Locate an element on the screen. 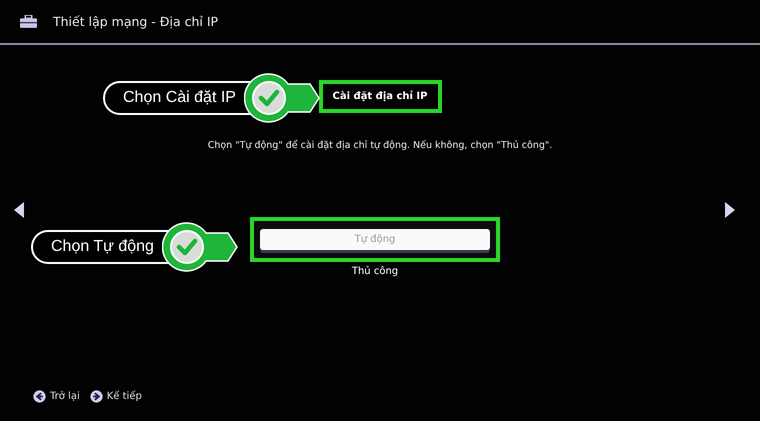 The image size is (760, 421). back-icon is located at coordinates (39, 396).